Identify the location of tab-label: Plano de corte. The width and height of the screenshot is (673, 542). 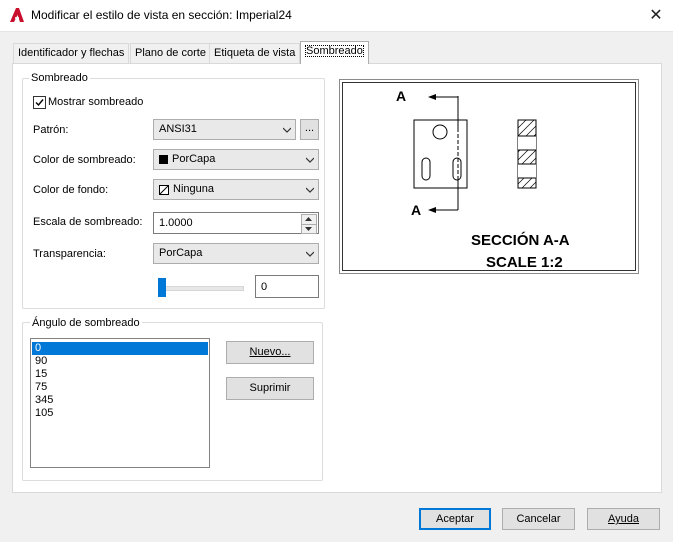
(170, 53).